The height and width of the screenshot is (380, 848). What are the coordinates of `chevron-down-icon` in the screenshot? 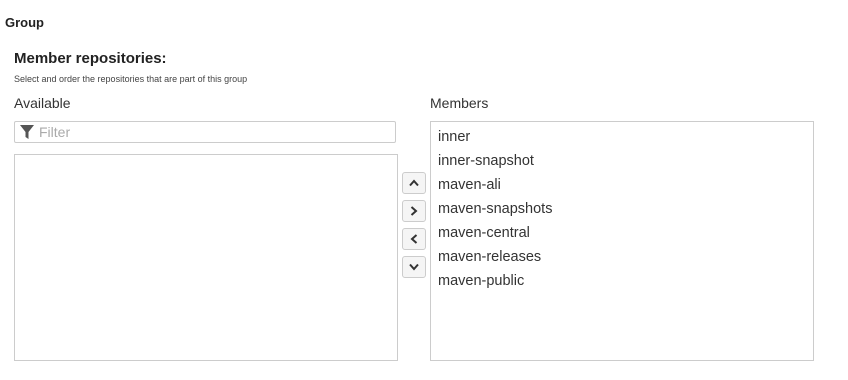 It's located at (414, 267).